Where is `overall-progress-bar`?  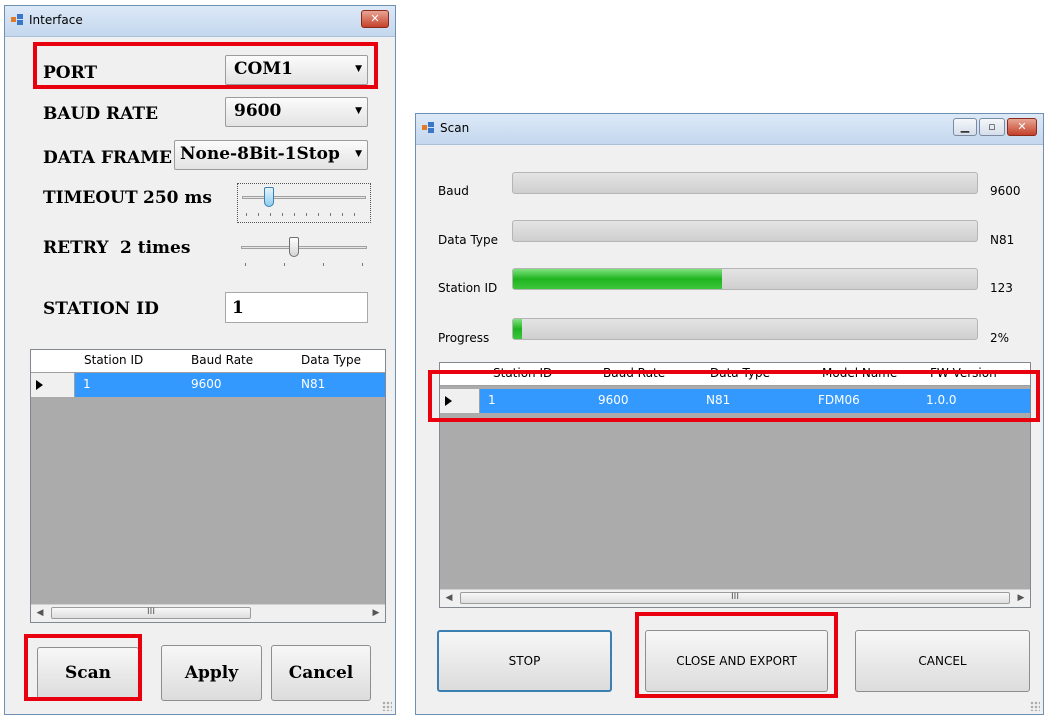 overall-progress-bar is located at coordinates (745, 329).